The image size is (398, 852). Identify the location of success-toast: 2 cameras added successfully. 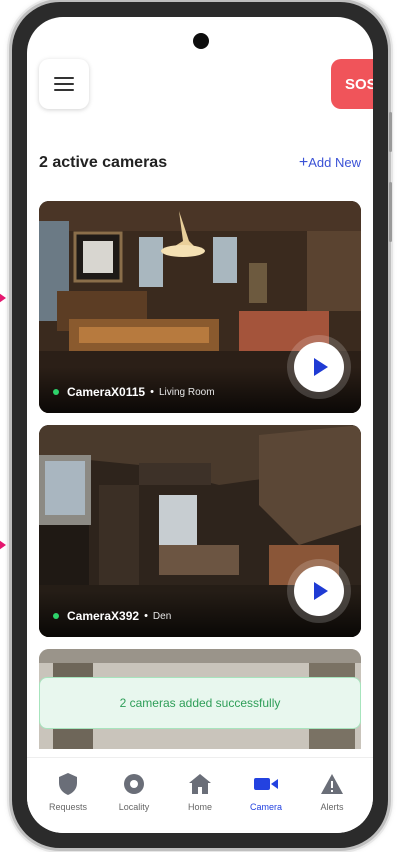
(200, 703).